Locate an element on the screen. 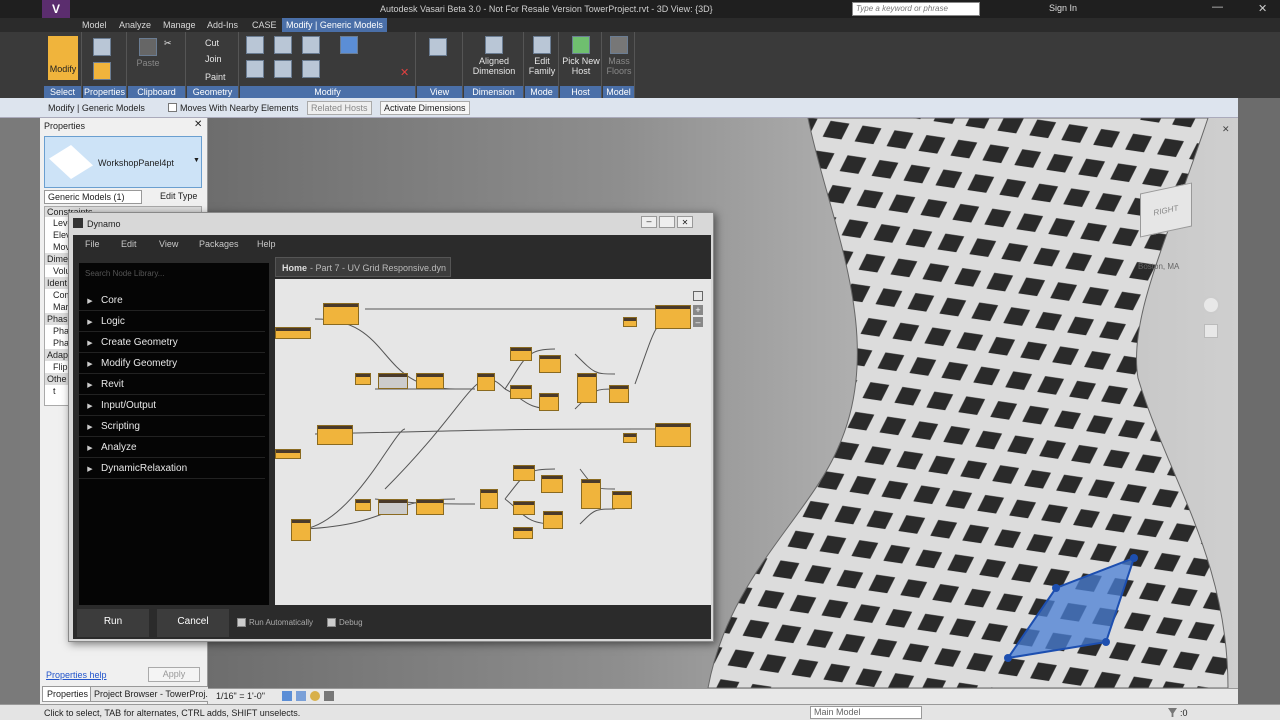 The width and height of the screenshot is (1280, 720). library-item-input-output: ▶ Input/Output is located at coordinates (172, 406).